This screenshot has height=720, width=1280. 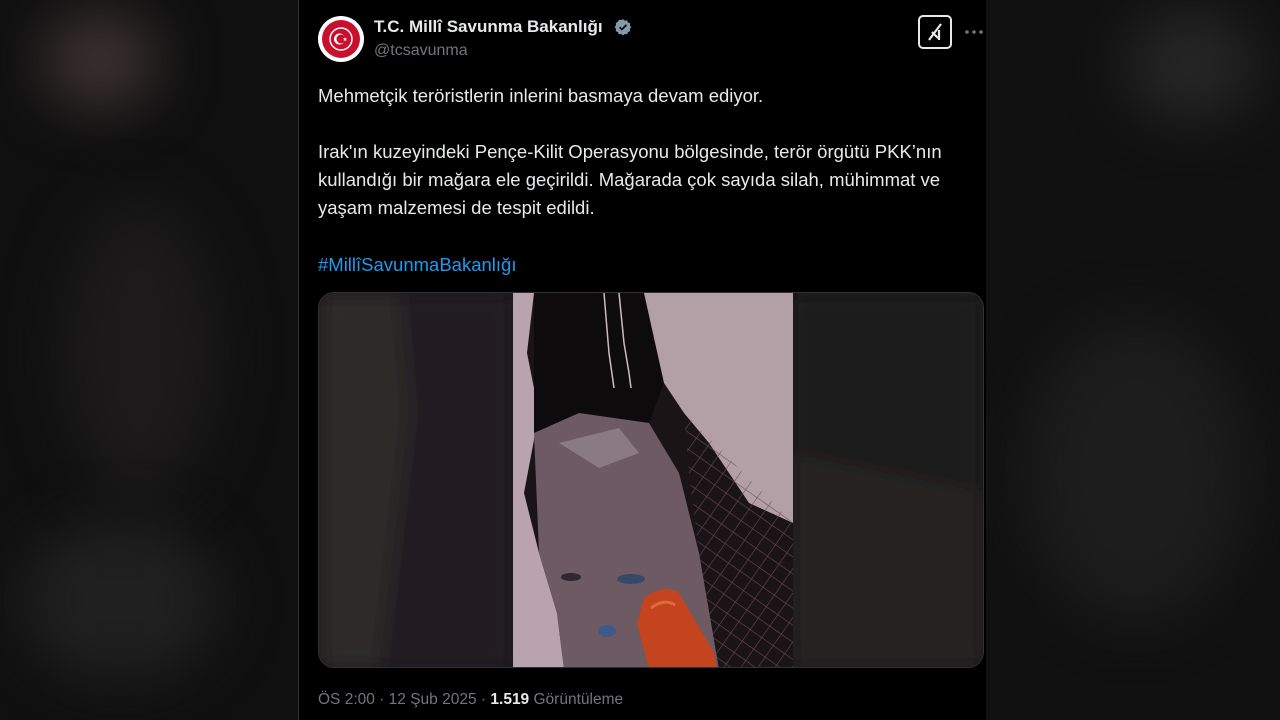 What do you see at coordinates (578, 699) in the screenshot?
I see `views-label: Görüntüleme` at bounding box center [578, 699].